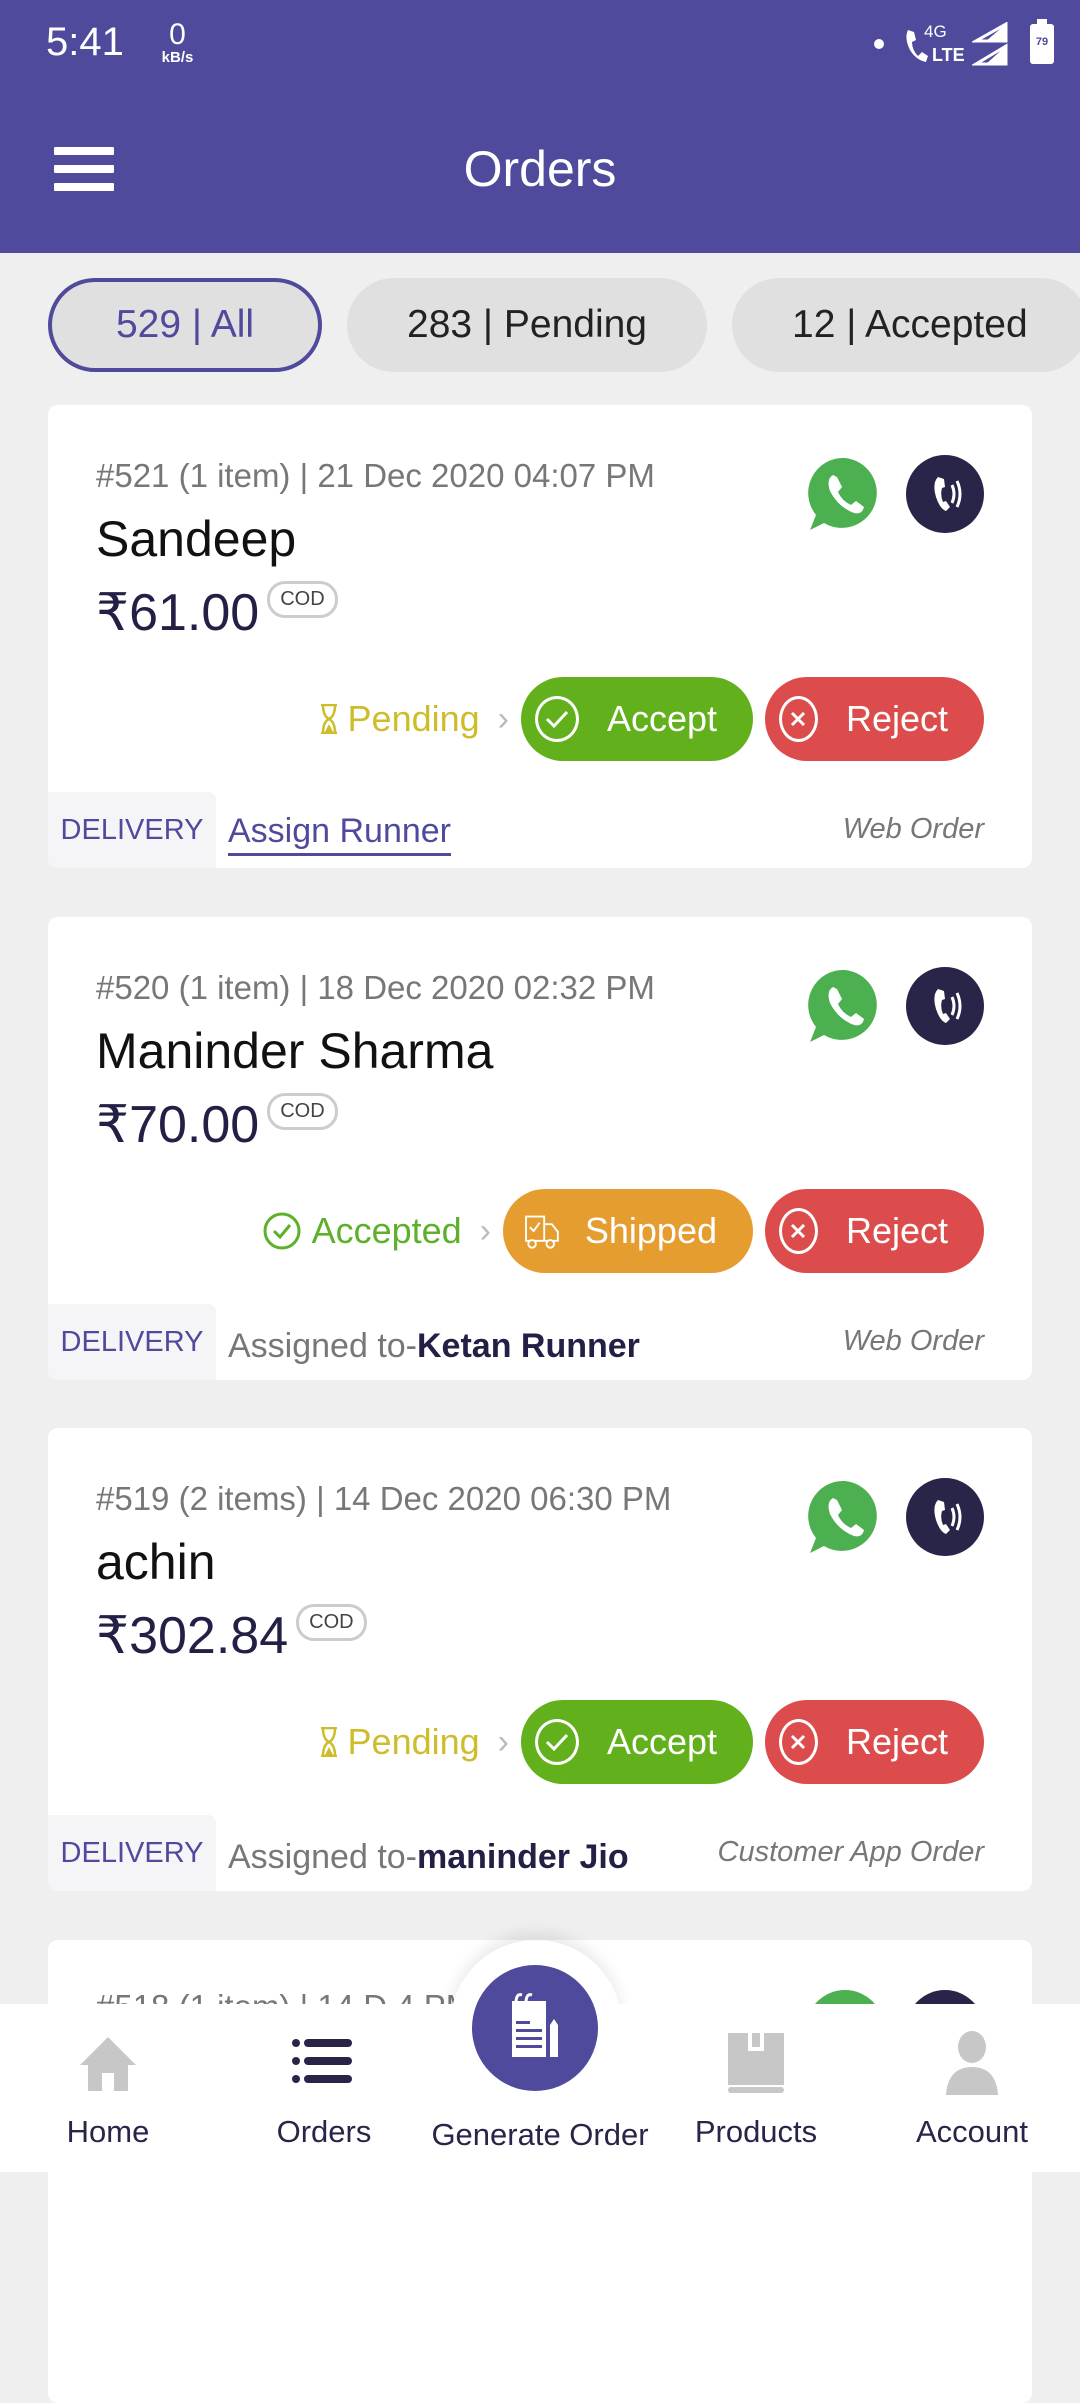  What do you see at coordinates (540, 126) in the screenshot?
I see `app-header: 5:41 0 kB/s 4G LTE 79 Orders` at bounding box center [540, 126].